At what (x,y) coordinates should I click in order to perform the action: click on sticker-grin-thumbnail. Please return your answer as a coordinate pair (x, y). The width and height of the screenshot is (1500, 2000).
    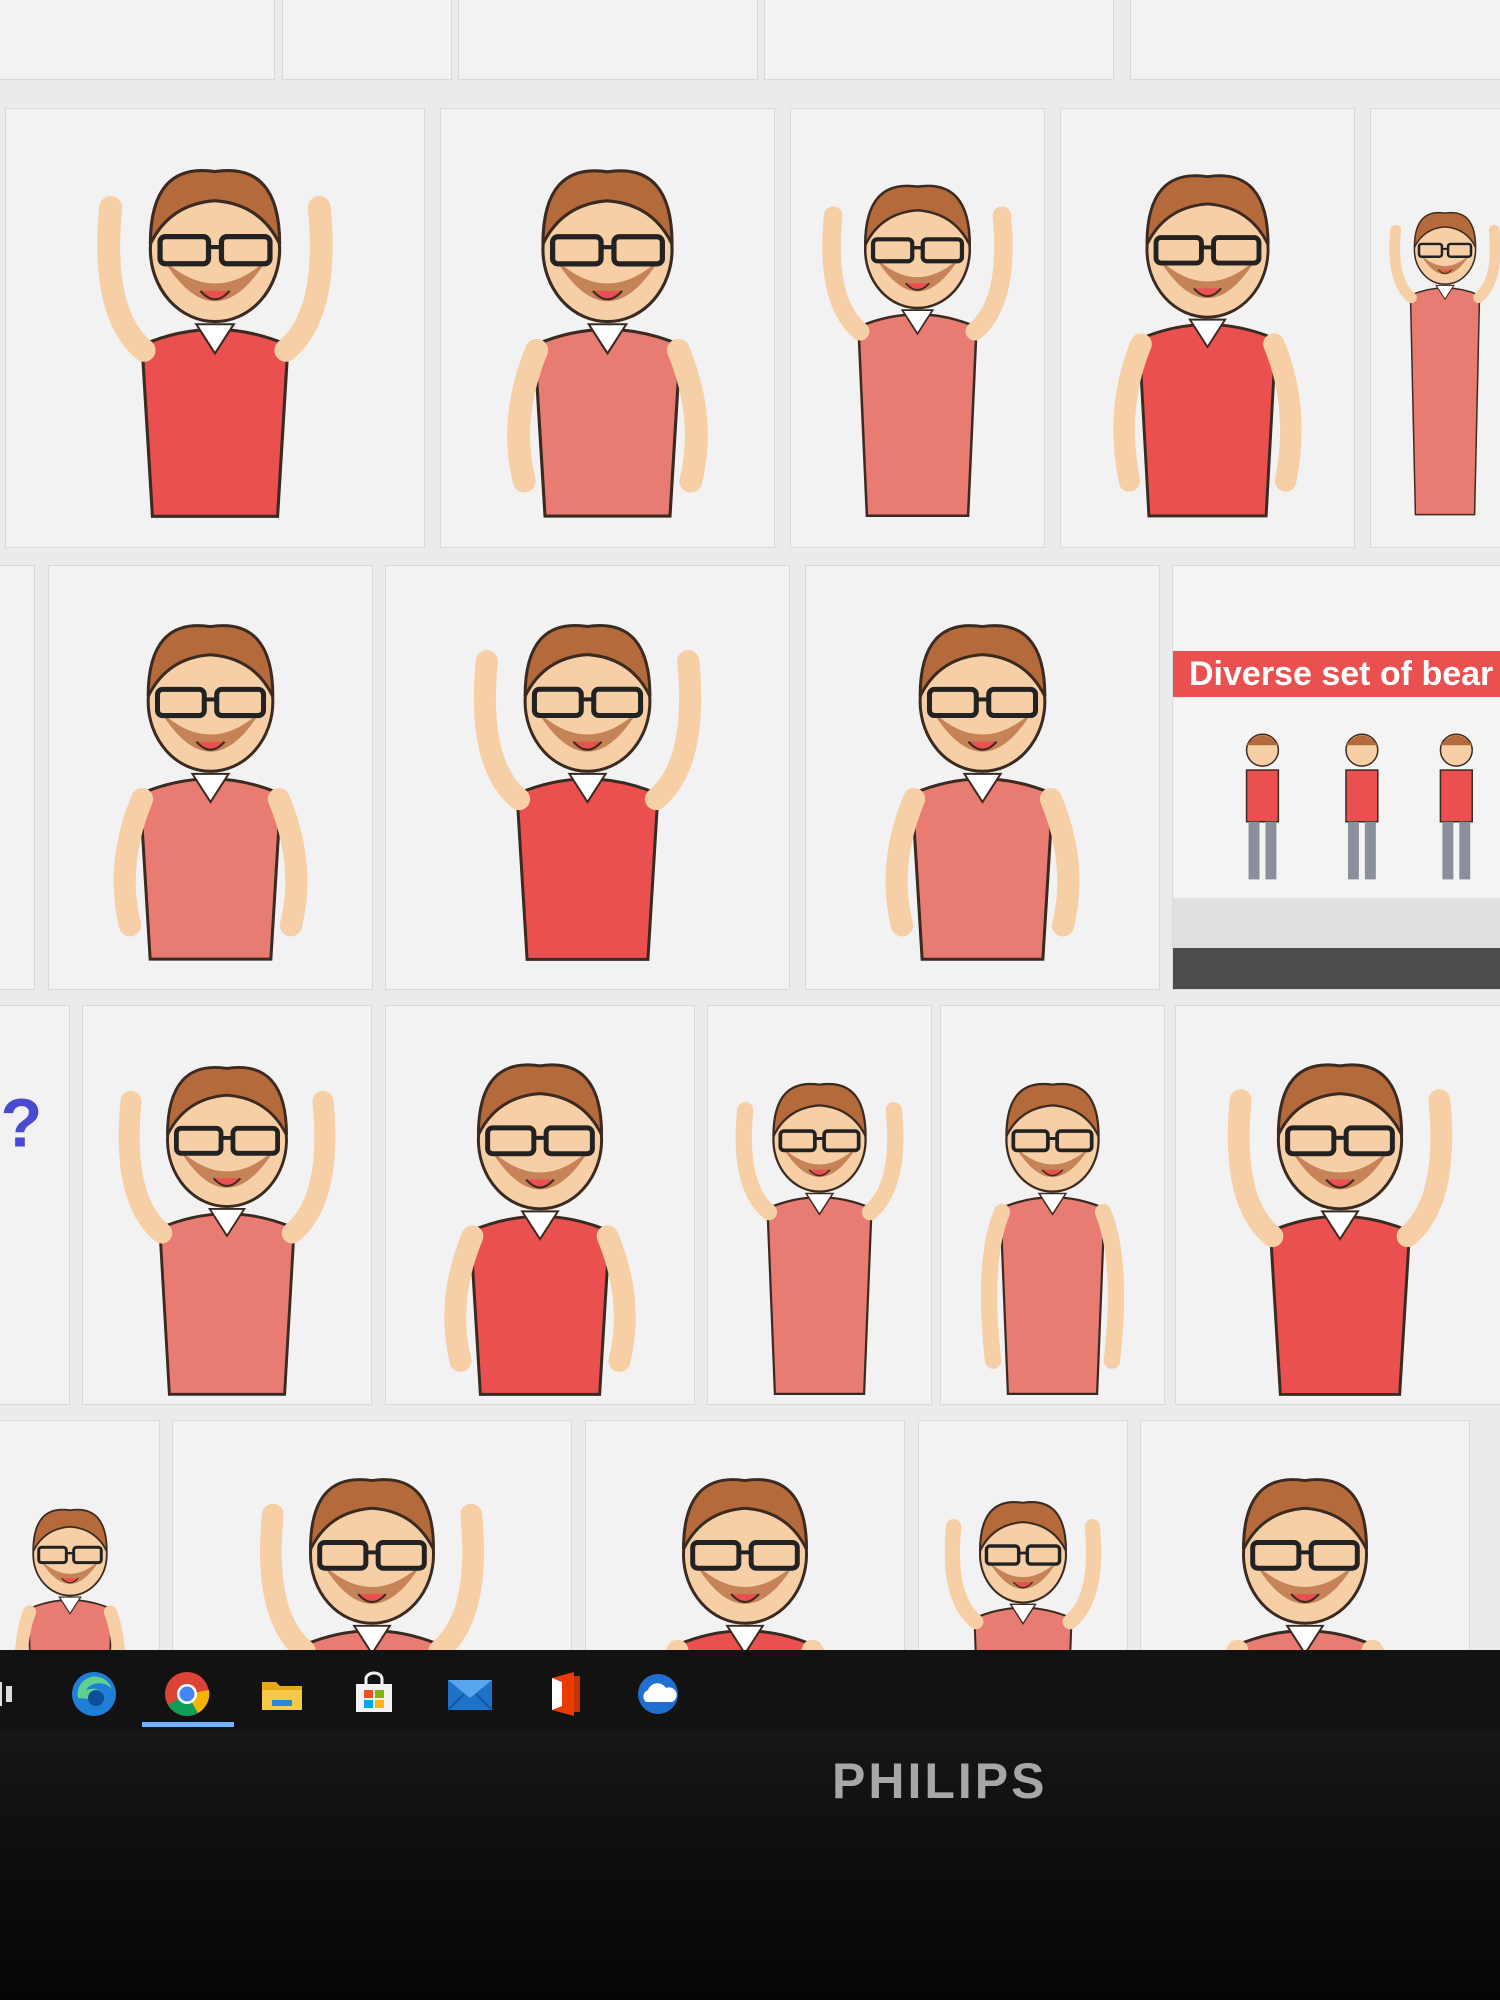
    Looking at the image, I should click on (1305, 1535).